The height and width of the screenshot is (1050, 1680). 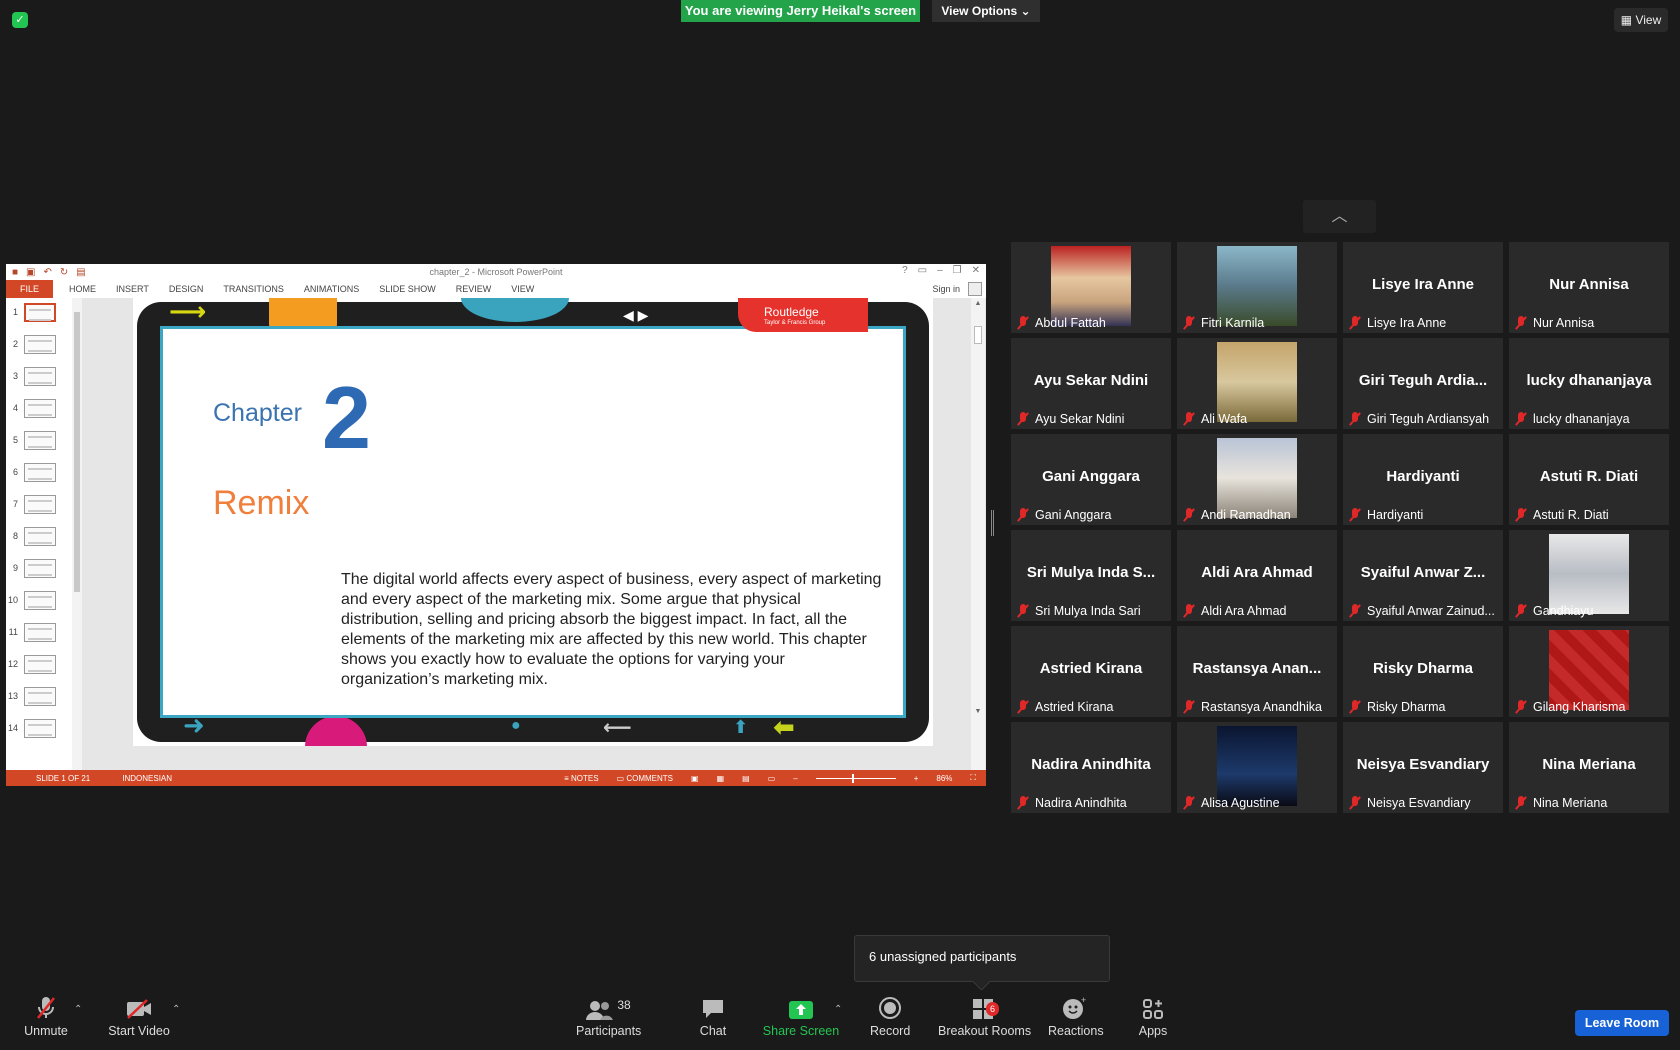 I want to click on leave-room-button: Leave Room, so click(x=1622, y=1023).